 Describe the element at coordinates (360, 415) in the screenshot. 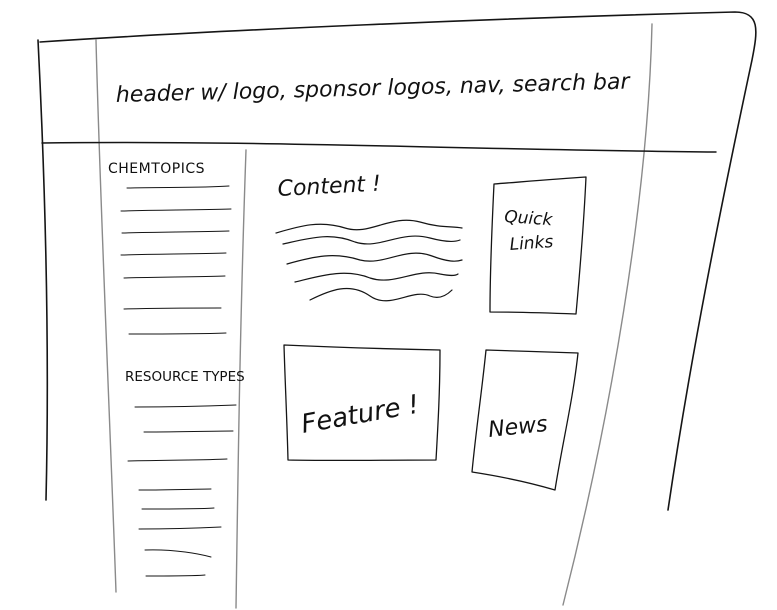

I see `feature-label: Feature !` at that location.